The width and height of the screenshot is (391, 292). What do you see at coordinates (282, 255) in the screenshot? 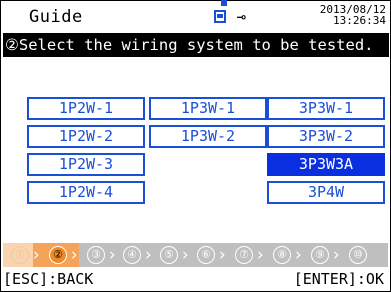
I see `step-8: ⑧` at bounding box center [282, 255].